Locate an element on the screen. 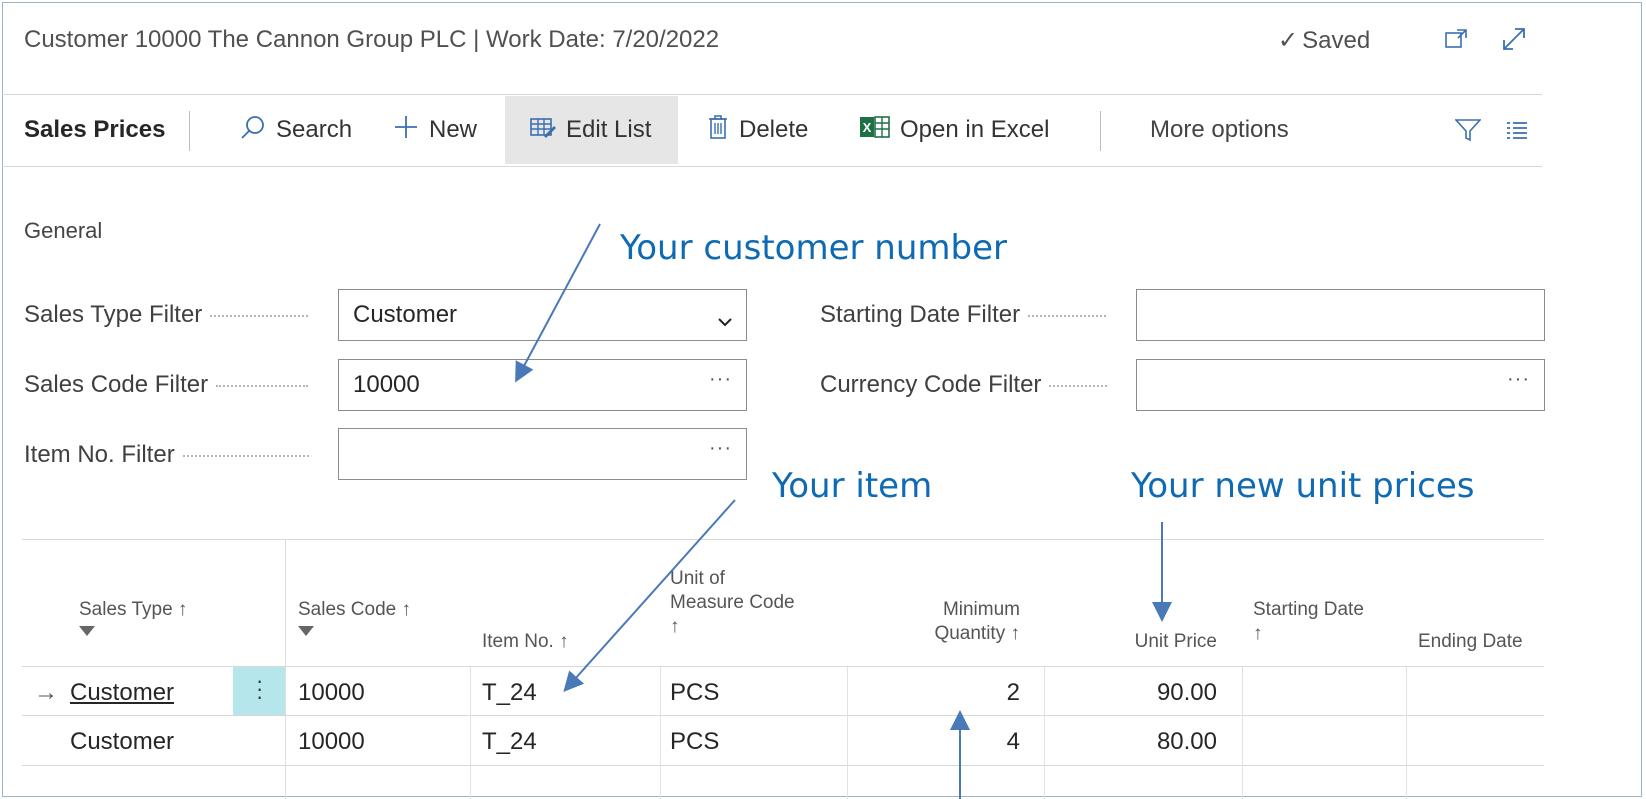  arrow-to-sales-code is located at coordinates (558, 303).